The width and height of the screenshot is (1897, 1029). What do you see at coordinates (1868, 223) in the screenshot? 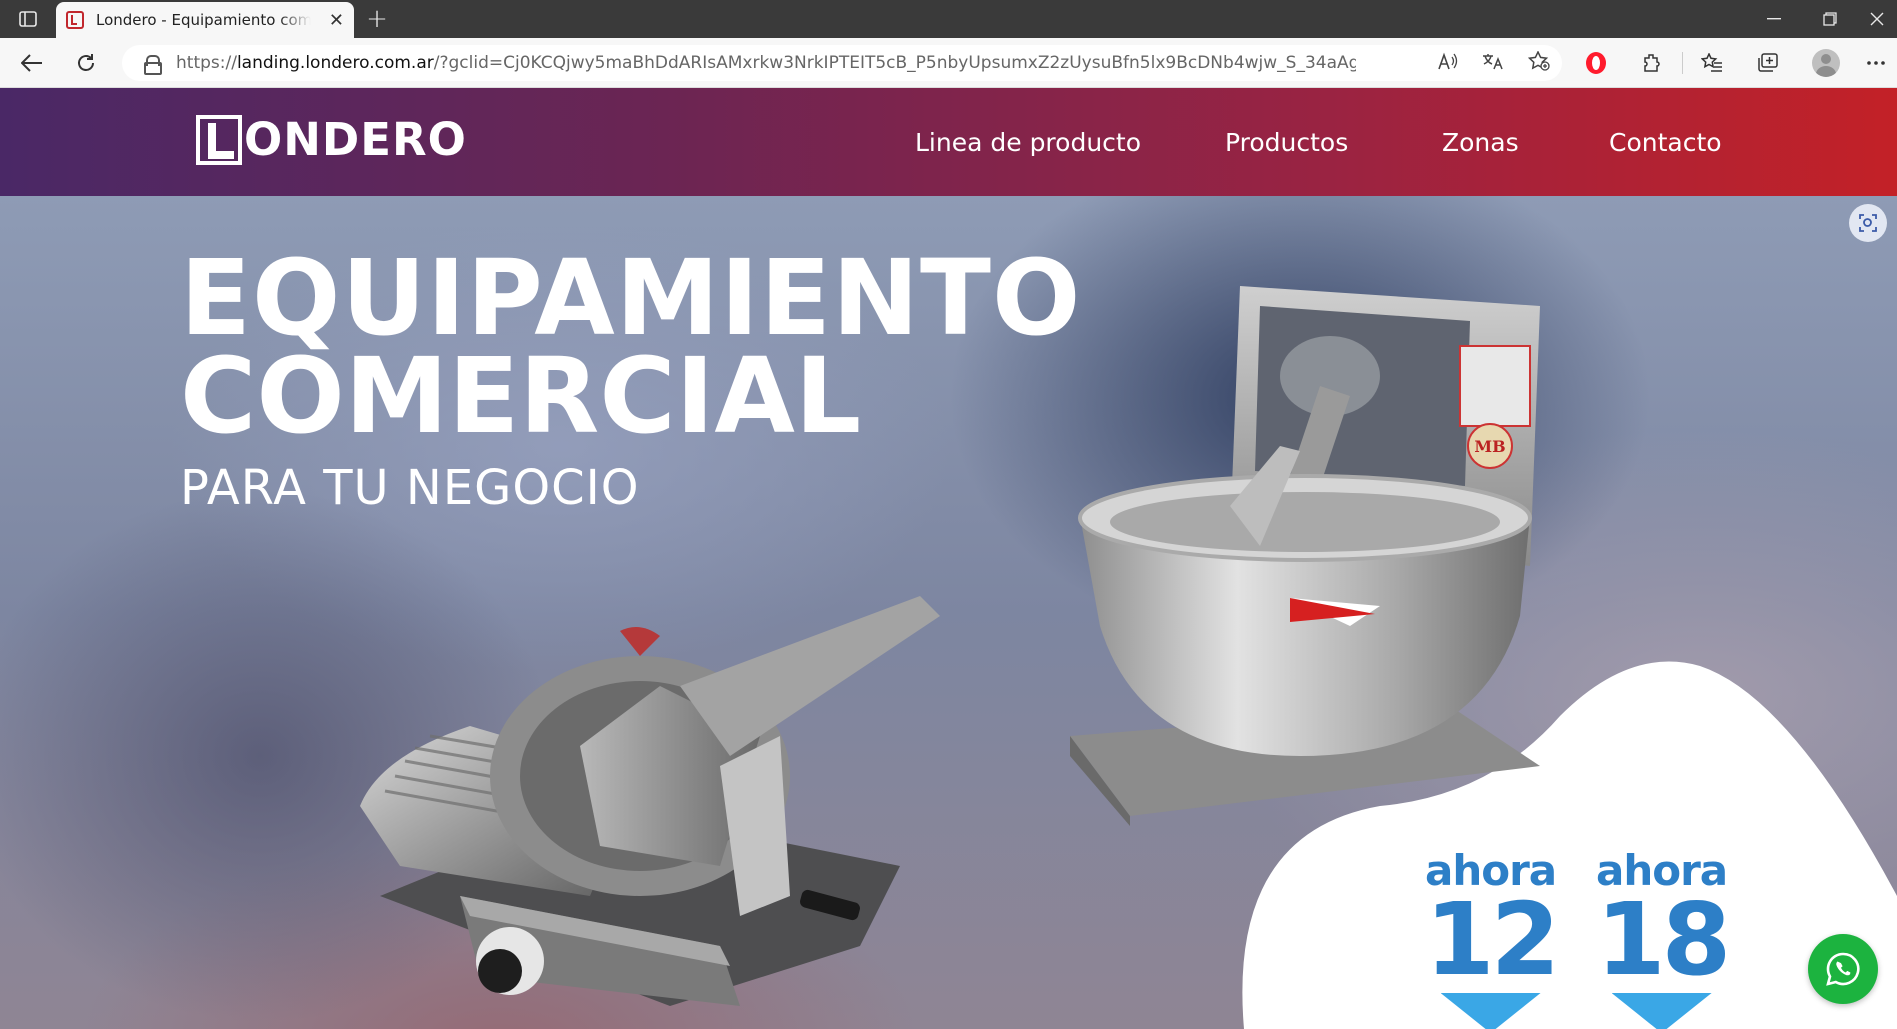
I see `visual-search-icon` at bounding box center [1868, 223].